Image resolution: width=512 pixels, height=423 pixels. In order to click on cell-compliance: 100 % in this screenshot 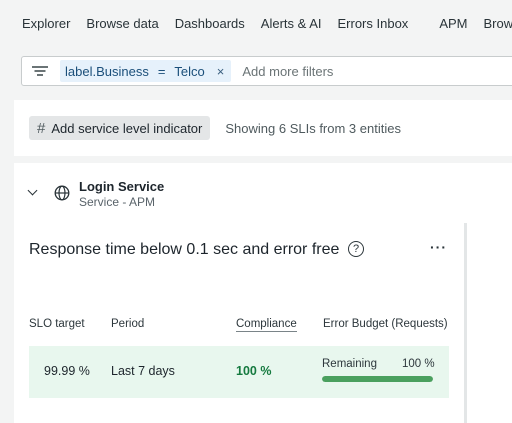, I will do `click(254, 371)`.